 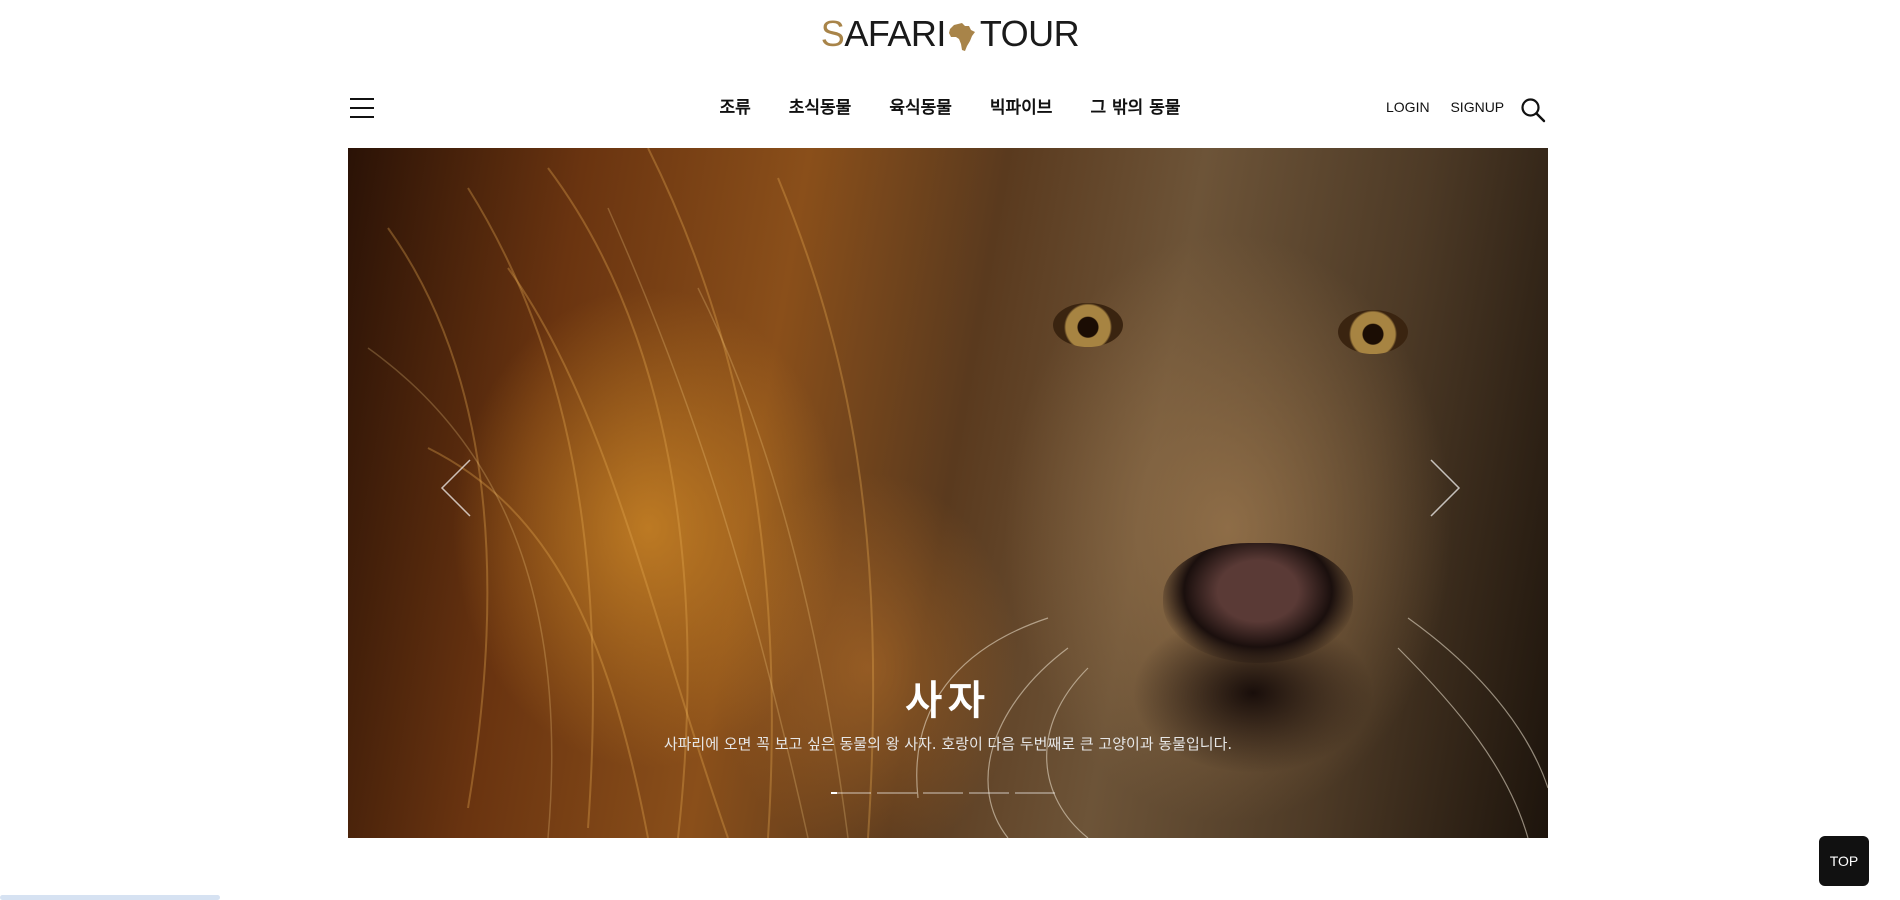 I want to click on nav-item-birds: 조류, so click(x=734, y=108).